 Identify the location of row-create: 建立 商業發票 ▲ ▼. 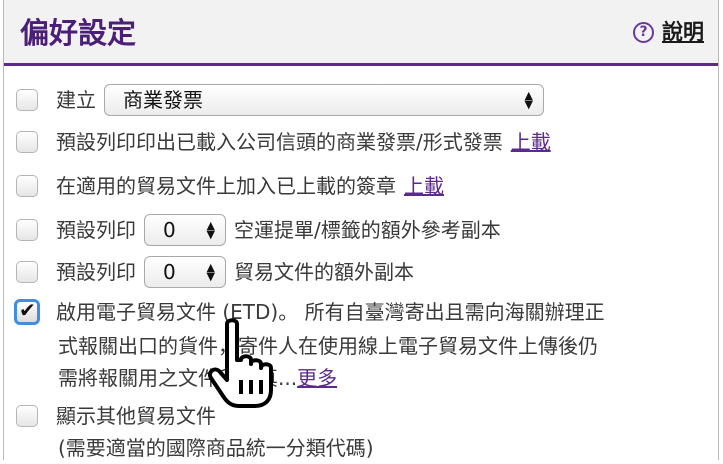
(362, 100).